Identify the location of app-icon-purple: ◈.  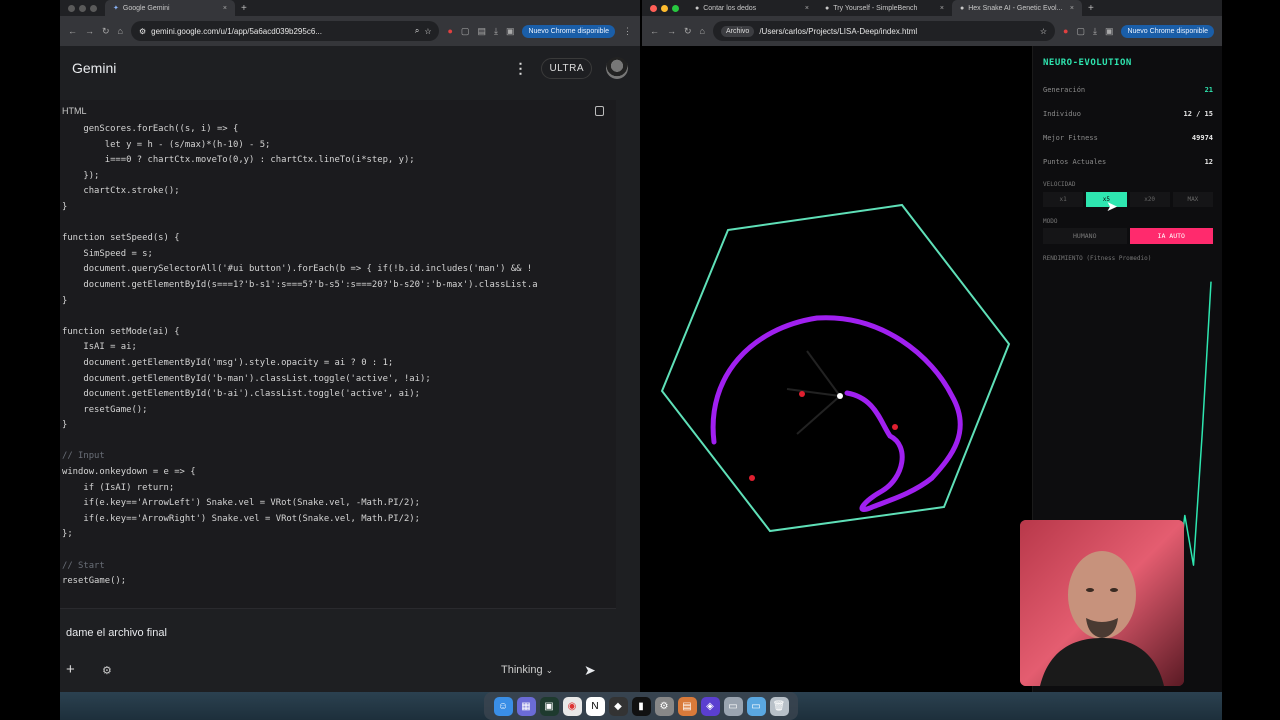
(710, 706).